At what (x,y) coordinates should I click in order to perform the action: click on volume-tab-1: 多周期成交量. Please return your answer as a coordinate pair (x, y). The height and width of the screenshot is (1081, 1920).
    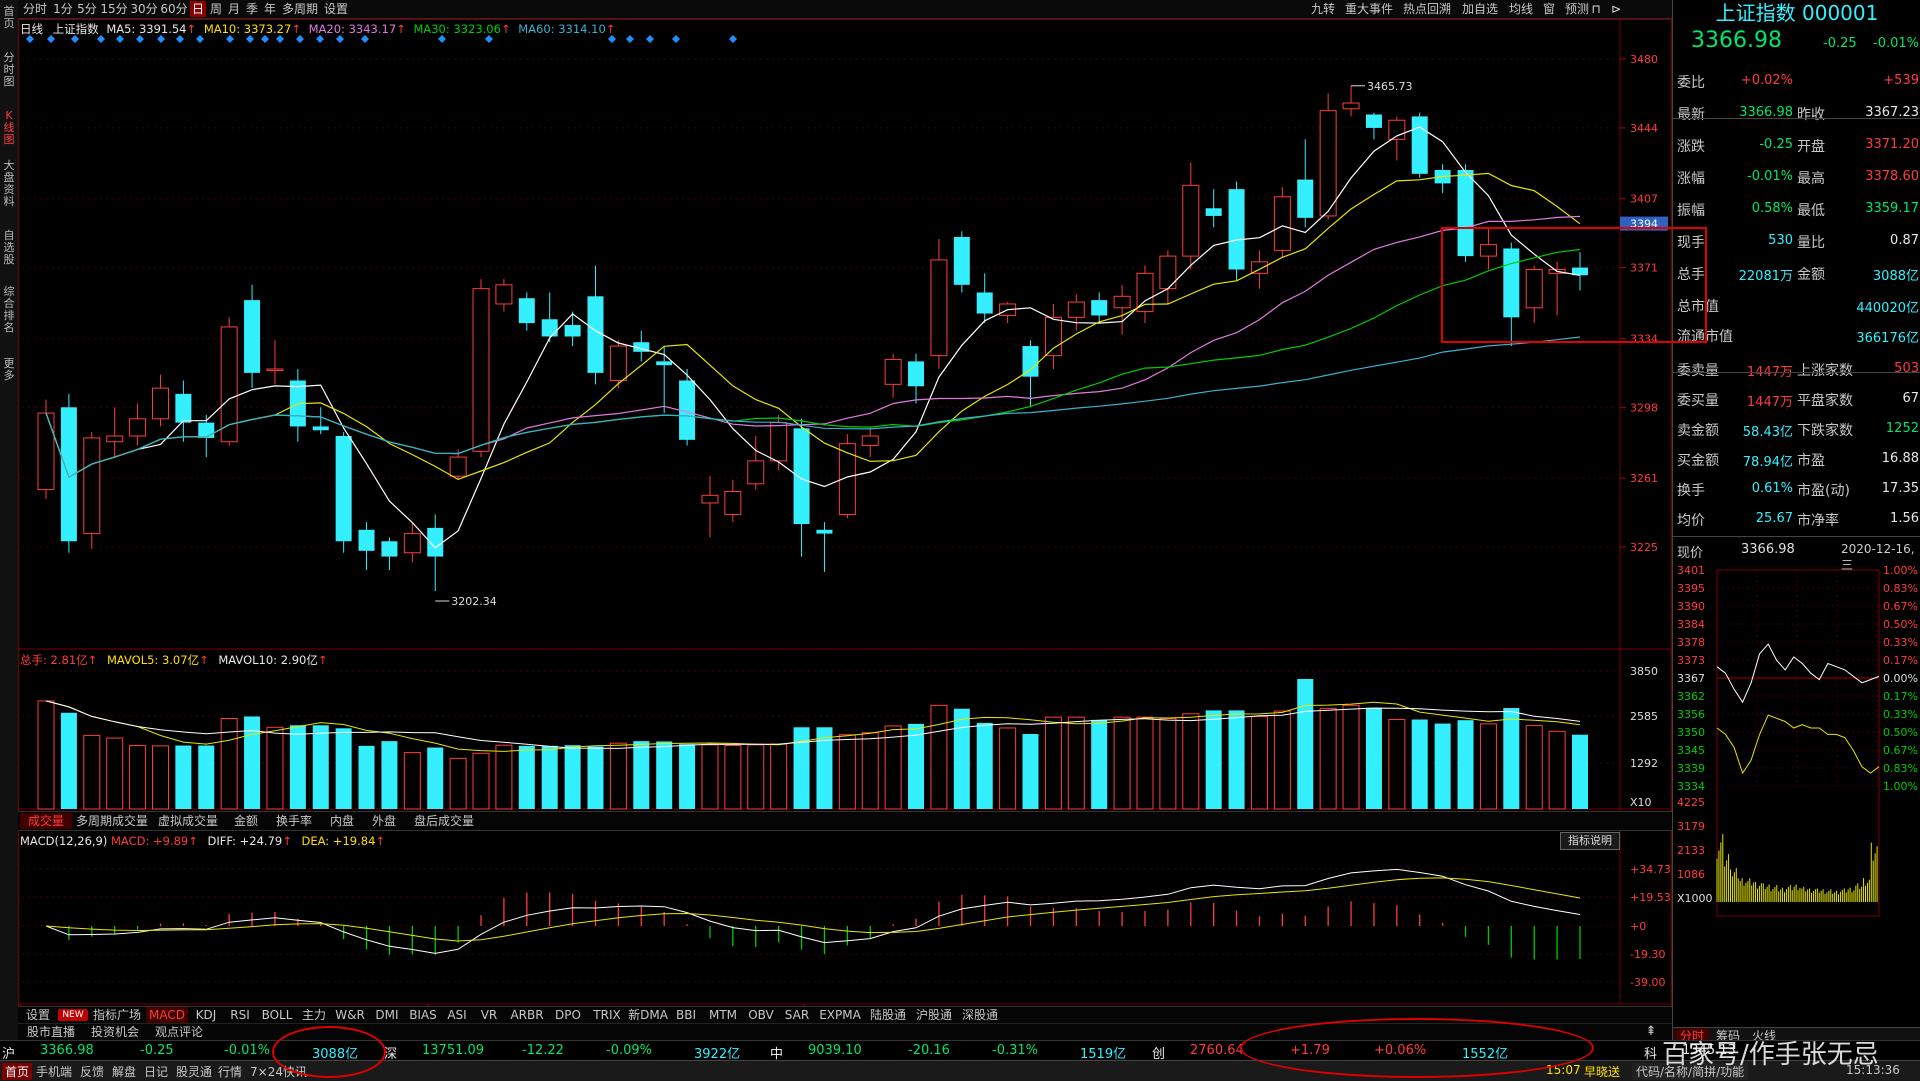
    Looking at the image, I should click on (112, 821).